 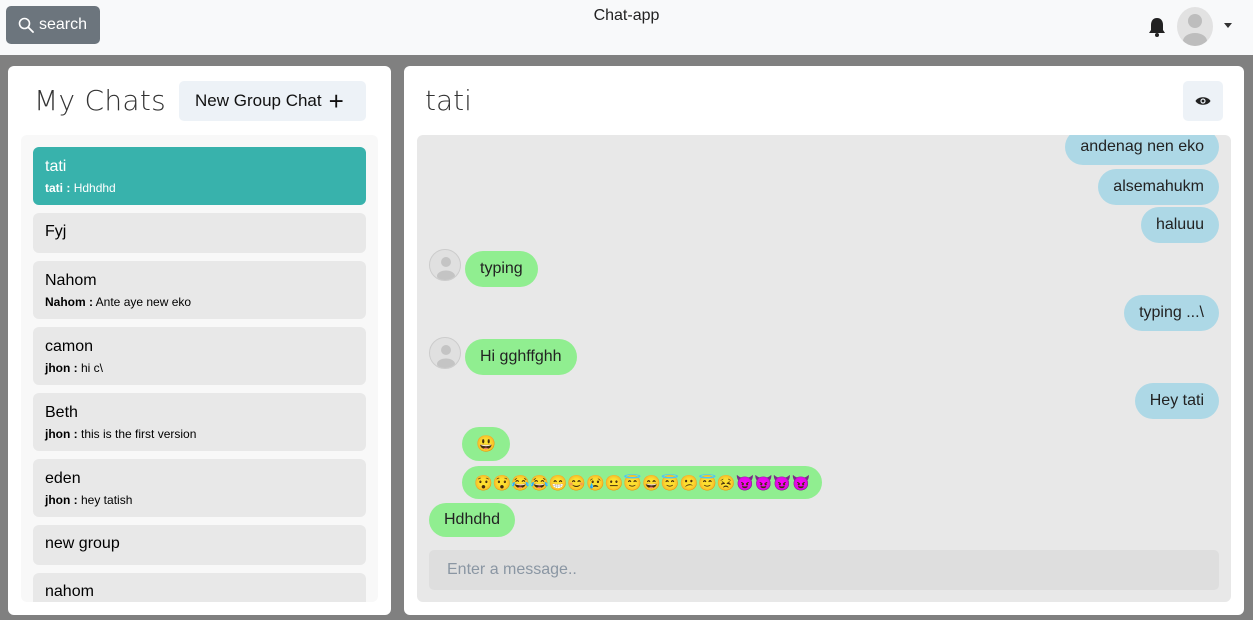 I want to click on message-bubble: Hey tati, so click(x=1176, y=401).